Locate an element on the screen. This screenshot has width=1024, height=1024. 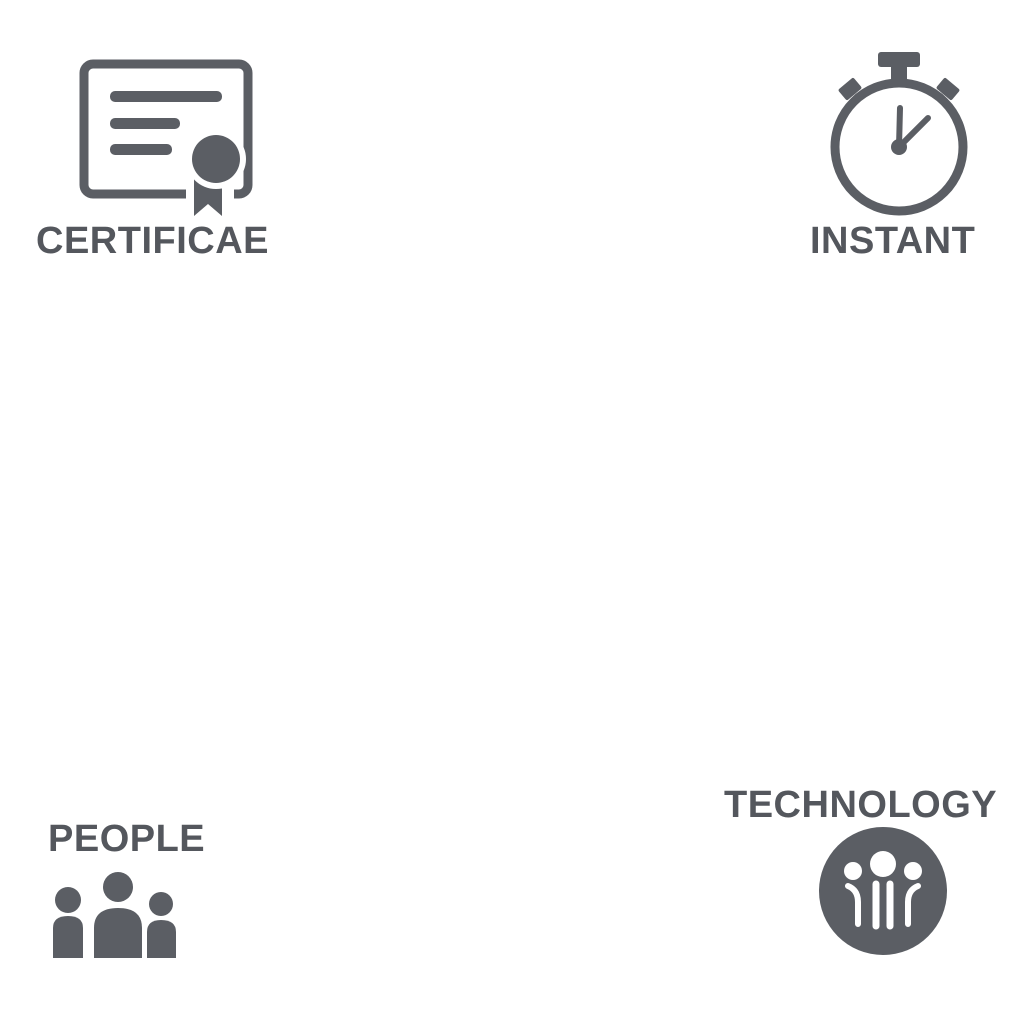
instant-label: INSTANT is located at coordinates (893, 241).